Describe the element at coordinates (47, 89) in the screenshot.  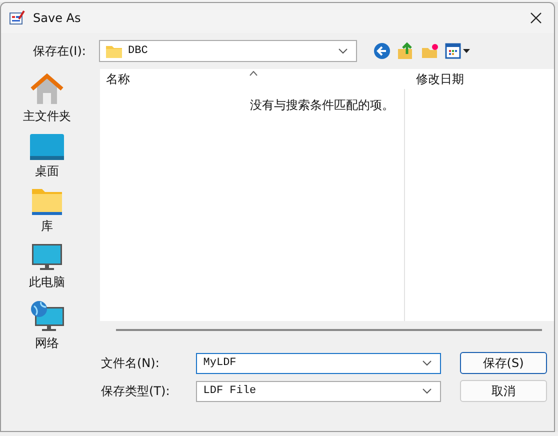
I see `house-icon` at that location.